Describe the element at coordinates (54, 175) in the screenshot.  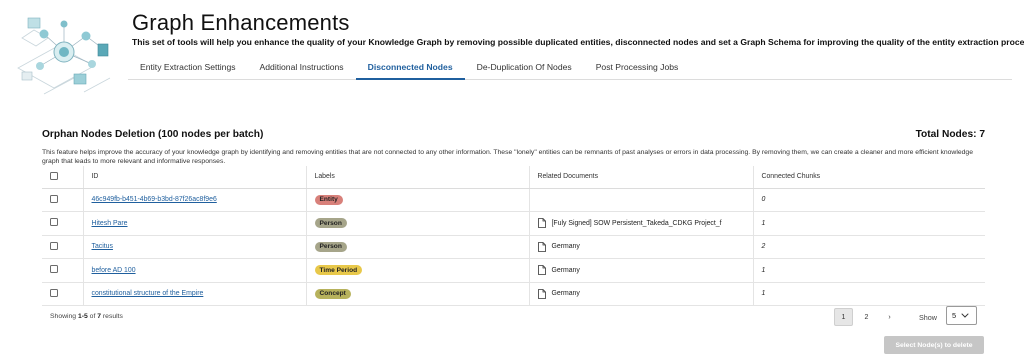
I see `select-all-checkbox` at that location.